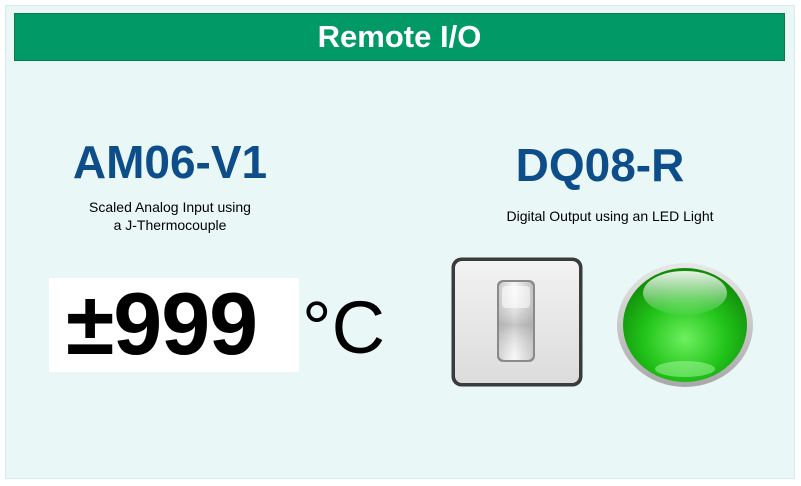  What do you see at coordinates (610, 216) in the screenshot?
I see `digital-module-description: Digital Output using an LED Light` at bounding box center [610, 216].